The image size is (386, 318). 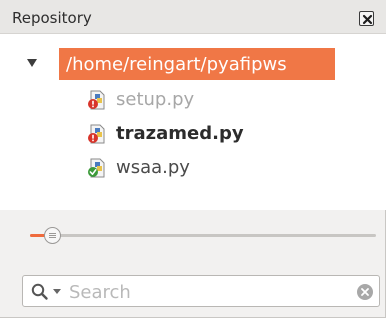 I want to click on tree-root-label: /home/reingart/pyafipws, so click(x=176, y=64).